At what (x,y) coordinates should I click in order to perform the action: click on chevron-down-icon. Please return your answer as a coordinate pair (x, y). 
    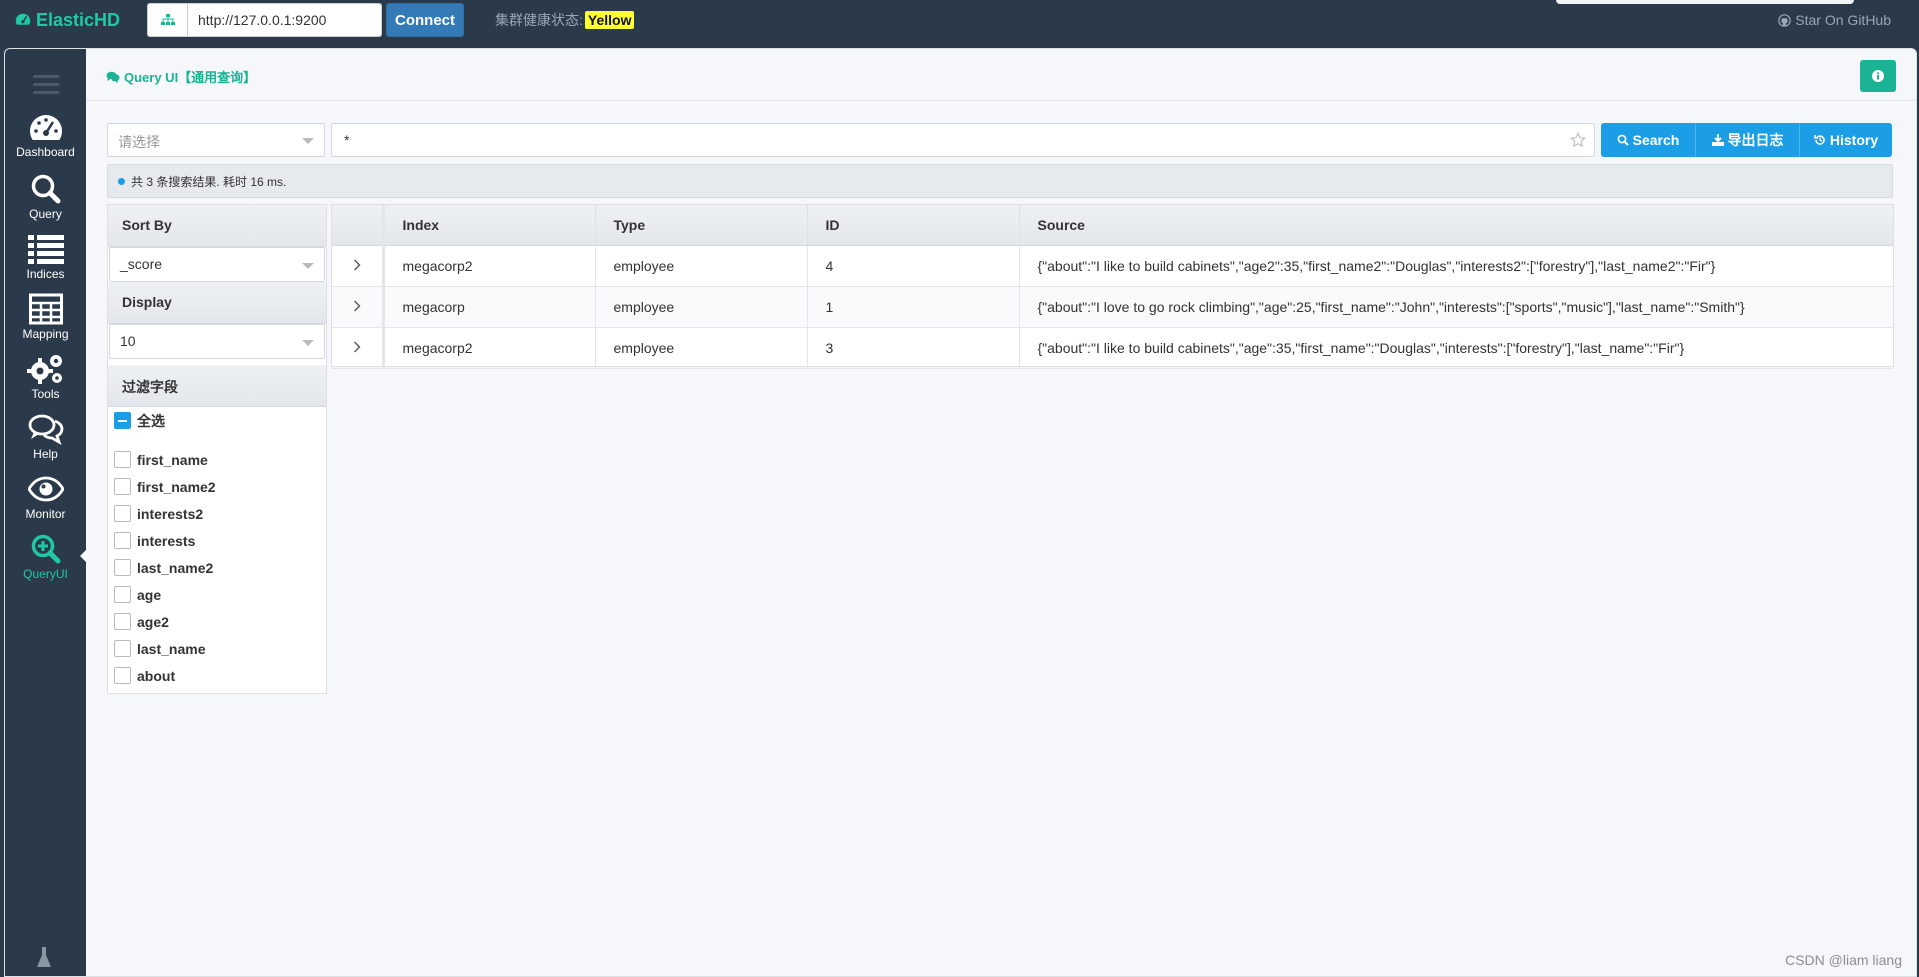
    Looking at the image, I should click on (308, 141).